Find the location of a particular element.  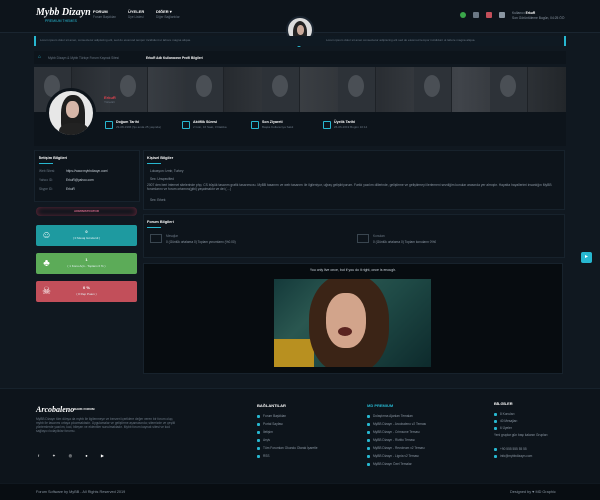

premium-item: MyBB Dizayn - Revoleum v2 Teması is located at coordinates (396, 448).